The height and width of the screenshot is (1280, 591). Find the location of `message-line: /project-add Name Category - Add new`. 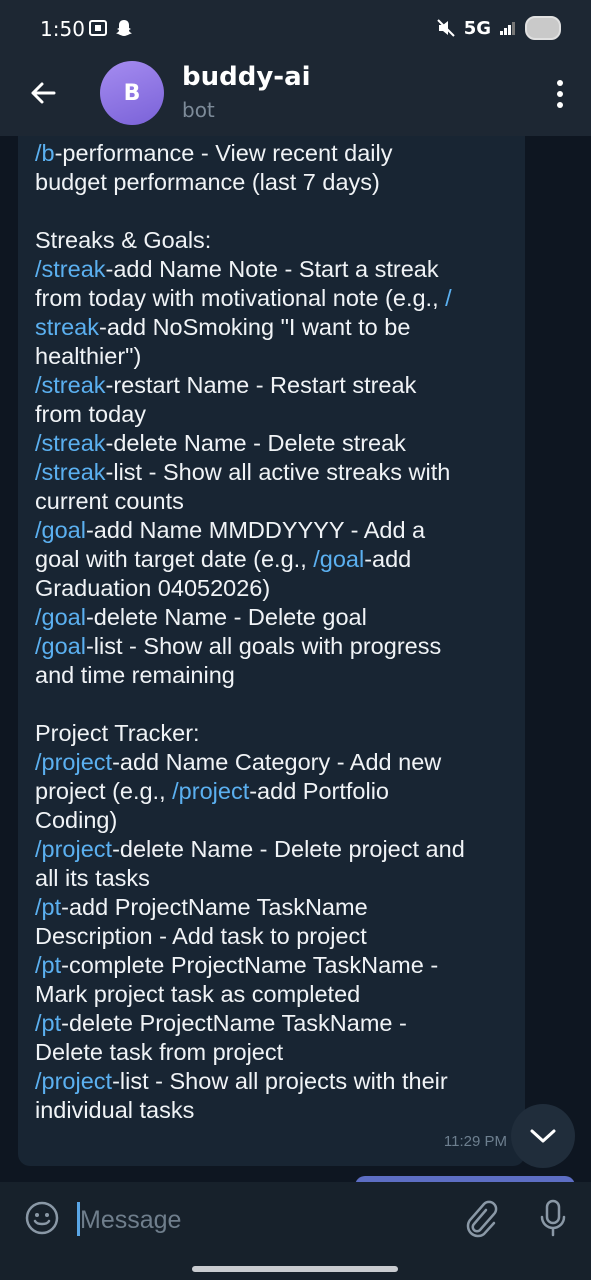

message-line: /project-add Name Category - Add new is located at coordinates (275, 762).